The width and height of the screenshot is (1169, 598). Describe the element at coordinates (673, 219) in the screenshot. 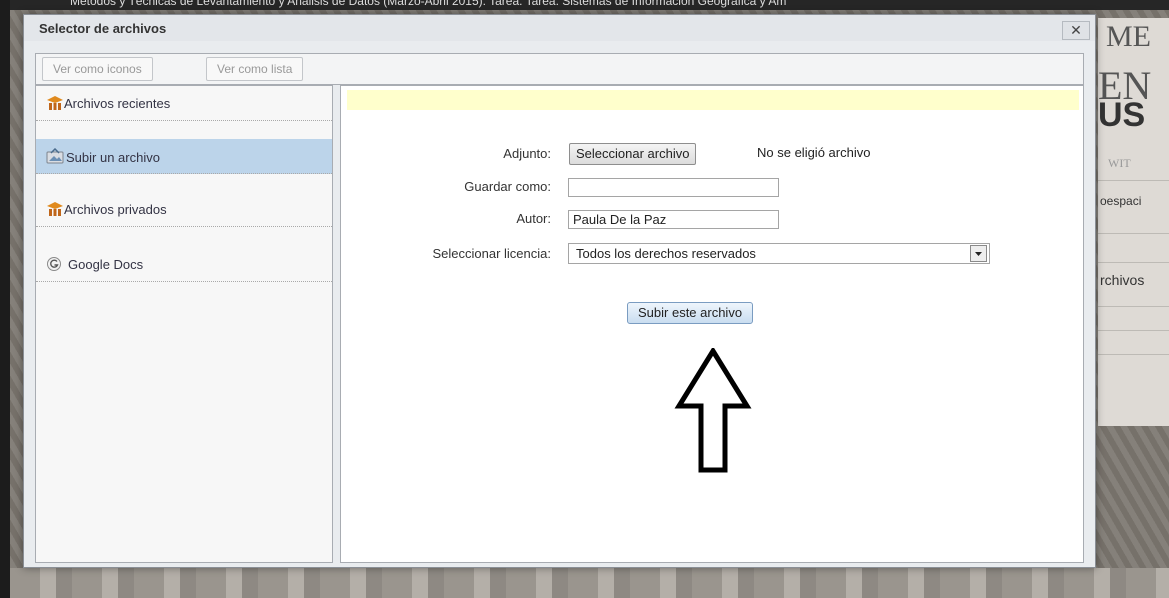

I see `author-input` at that location.